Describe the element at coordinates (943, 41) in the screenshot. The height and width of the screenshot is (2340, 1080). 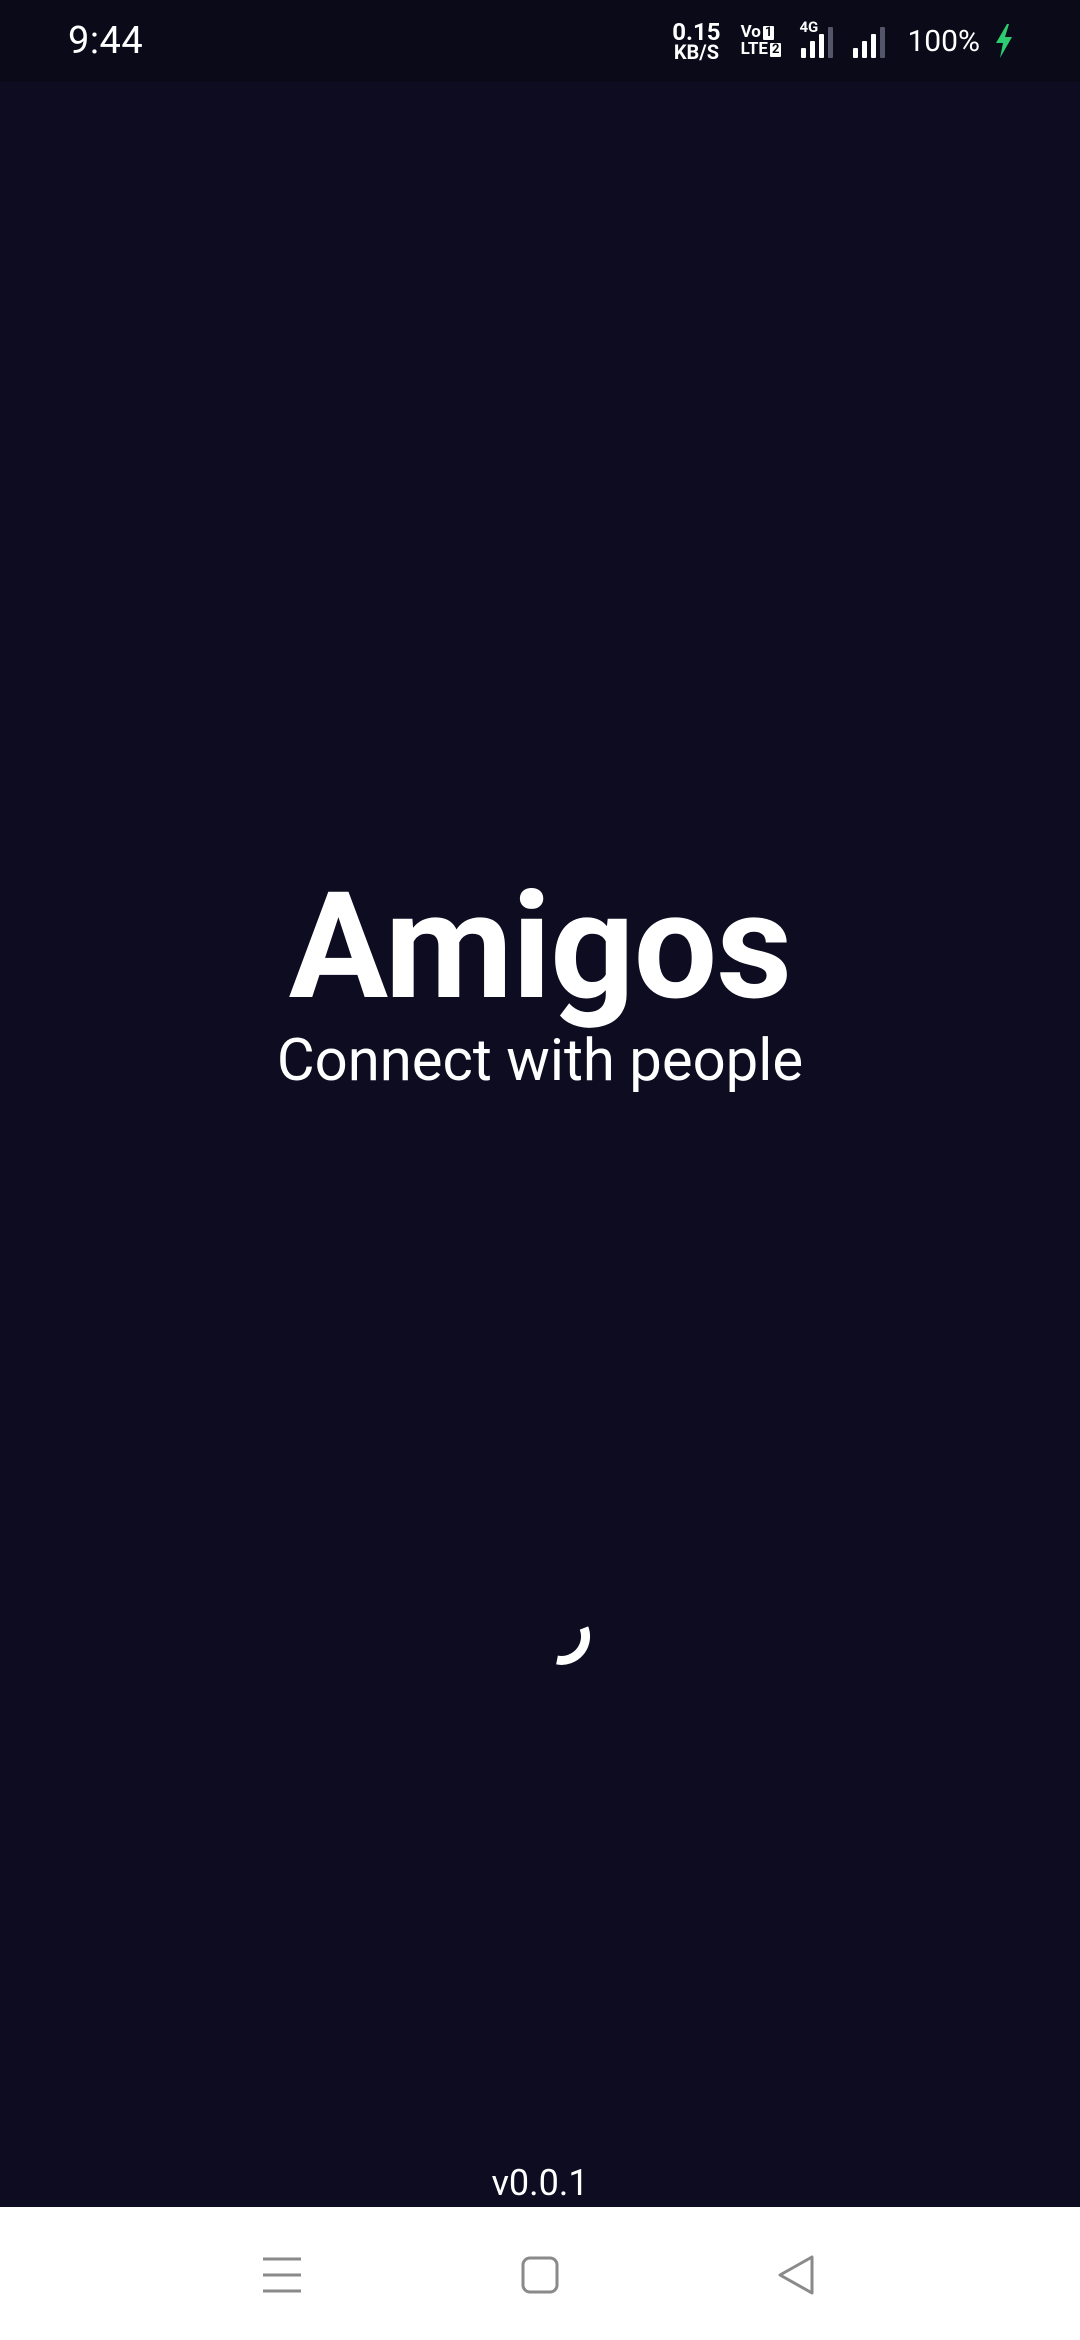
I see `battery-percent: 100%` at that location.